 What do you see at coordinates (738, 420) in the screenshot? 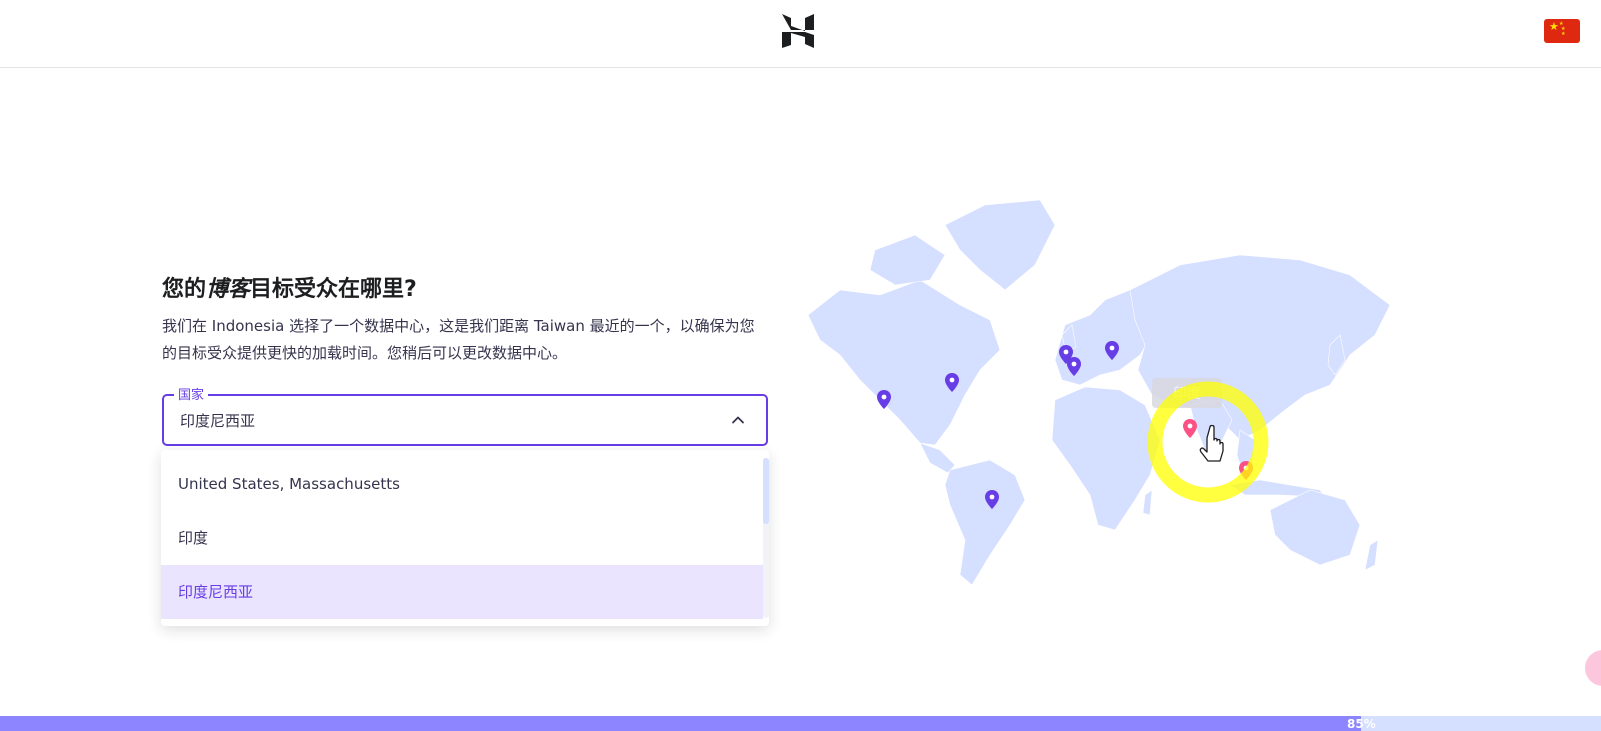
I see `chevron-up-icon` at bounding box center [738, 420].